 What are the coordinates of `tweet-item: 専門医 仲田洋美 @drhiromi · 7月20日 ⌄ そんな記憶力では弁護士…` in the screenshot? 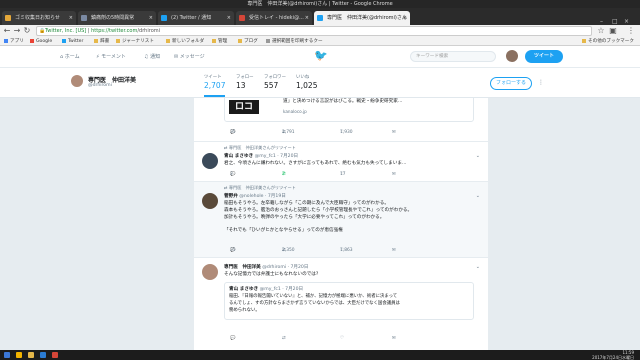 It's located at (341, 304).